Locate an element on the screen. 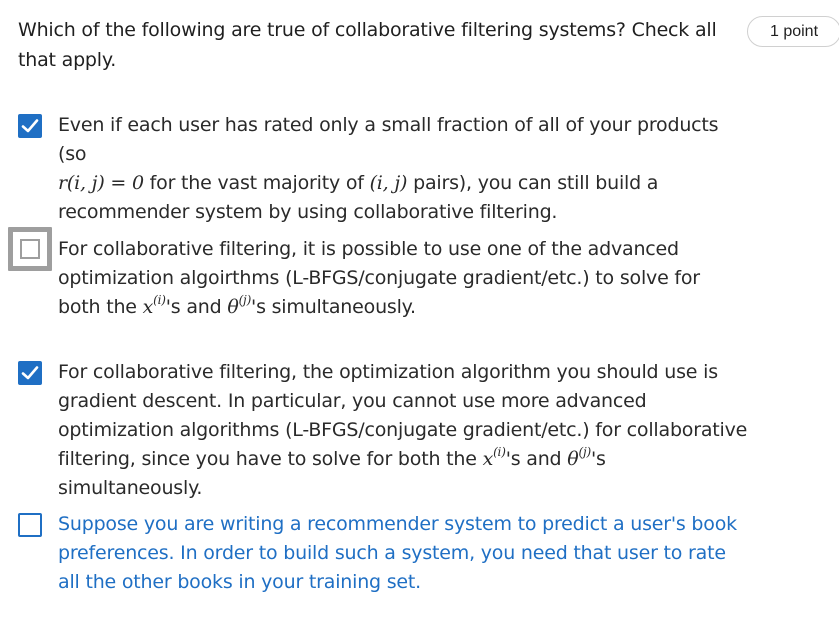 The width and height of the screenshot is (839, 617). option-3-text-2: 's and is located at coordinates (536, 459).